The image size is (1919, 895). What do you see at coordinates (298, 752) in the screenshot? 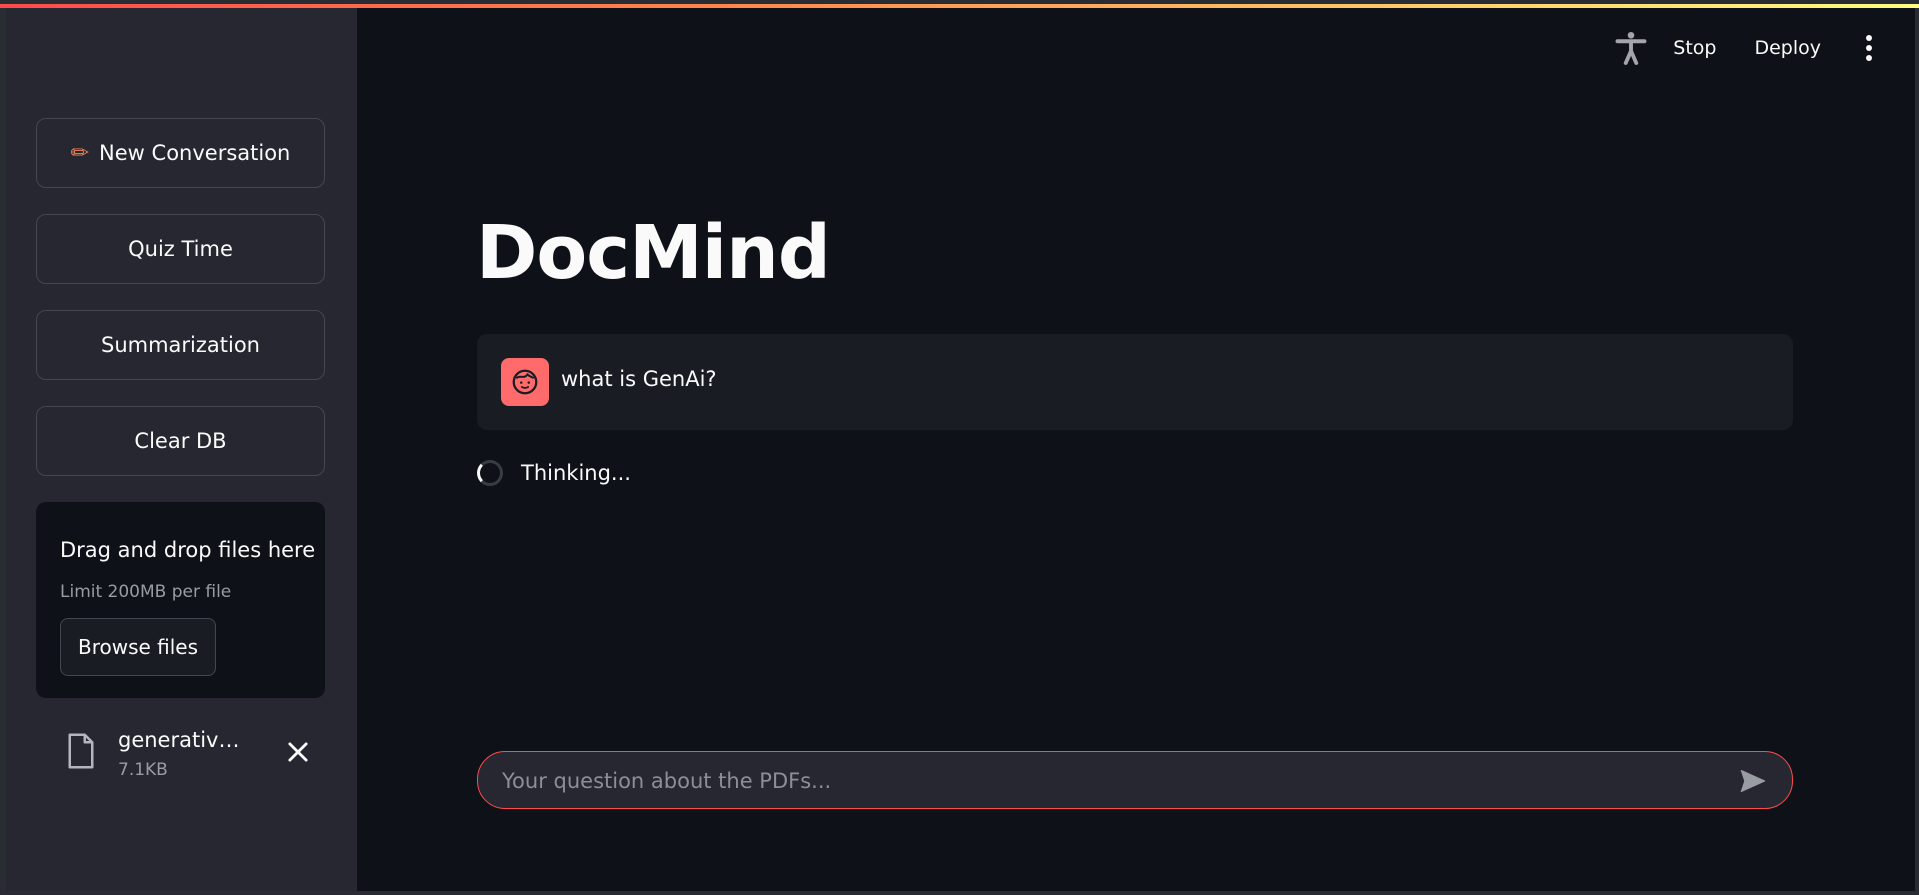
I see `remove-file-icon` at bounding box center [298, 752].